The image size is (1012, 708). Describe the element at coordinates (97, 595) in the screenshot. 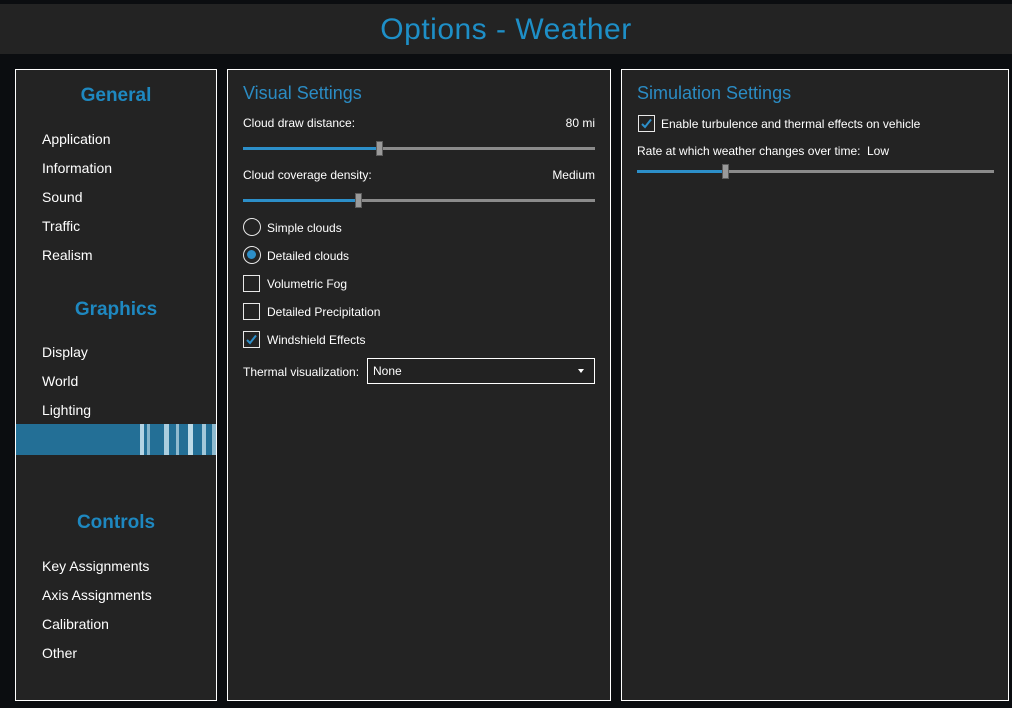

I see `sidebar-item-axis-assignments: Axis Assignments` at that location.